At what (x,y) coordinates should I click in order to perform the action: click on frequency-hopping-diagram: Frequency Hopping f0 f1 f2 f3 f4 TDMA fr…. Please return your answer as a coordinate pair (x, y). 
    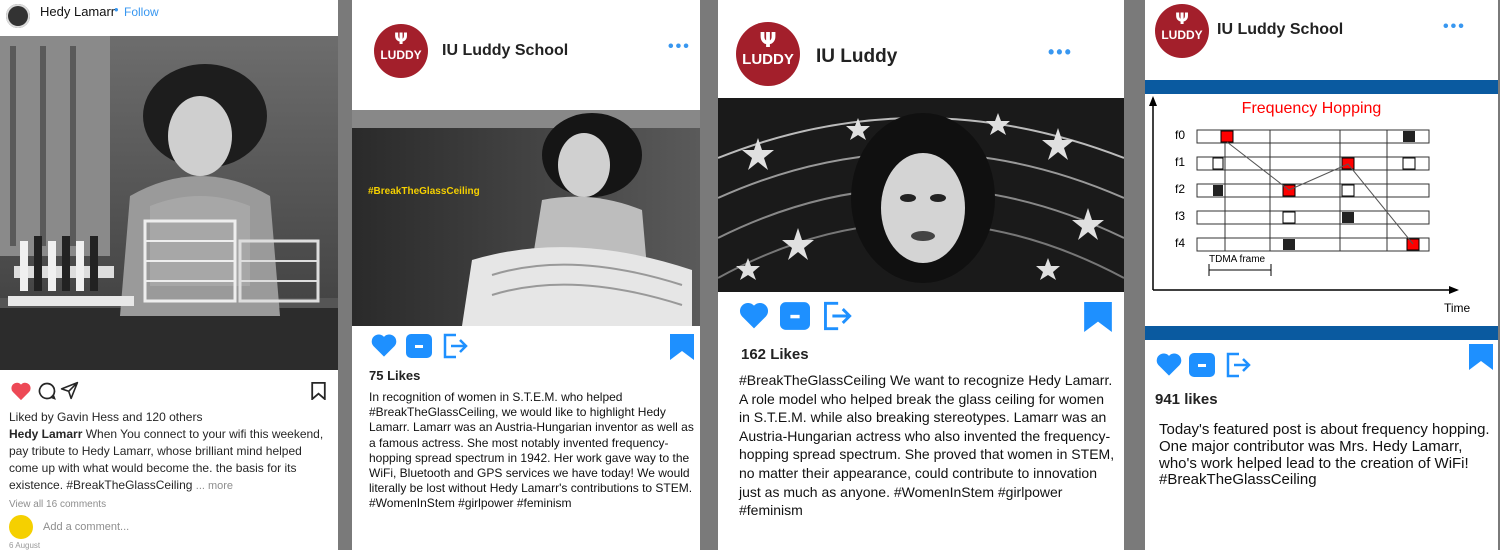
    Looking at the image, I should click on (1321, 211).